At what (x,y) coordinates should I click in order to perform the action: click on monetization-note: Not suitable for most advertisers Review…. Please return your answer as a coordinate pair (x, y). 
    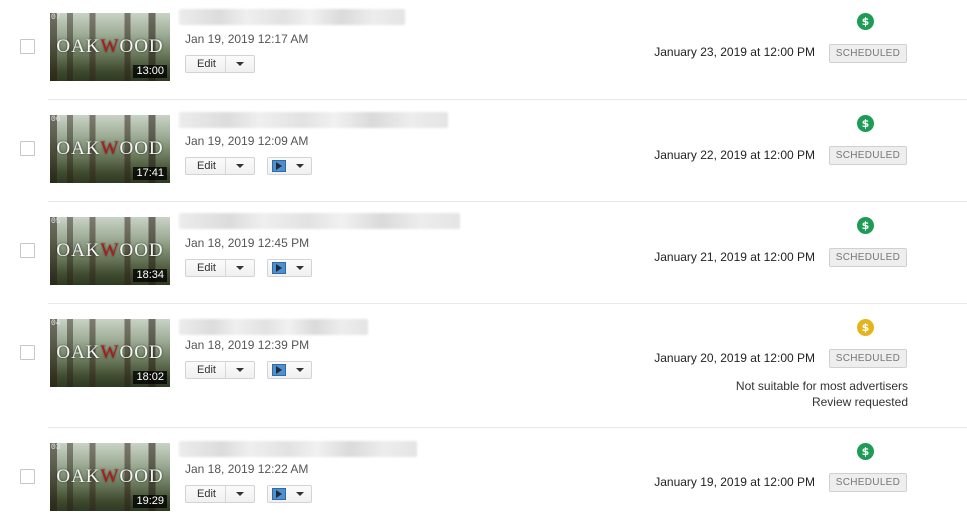
    Looking at the image, I should click on (822, 394).